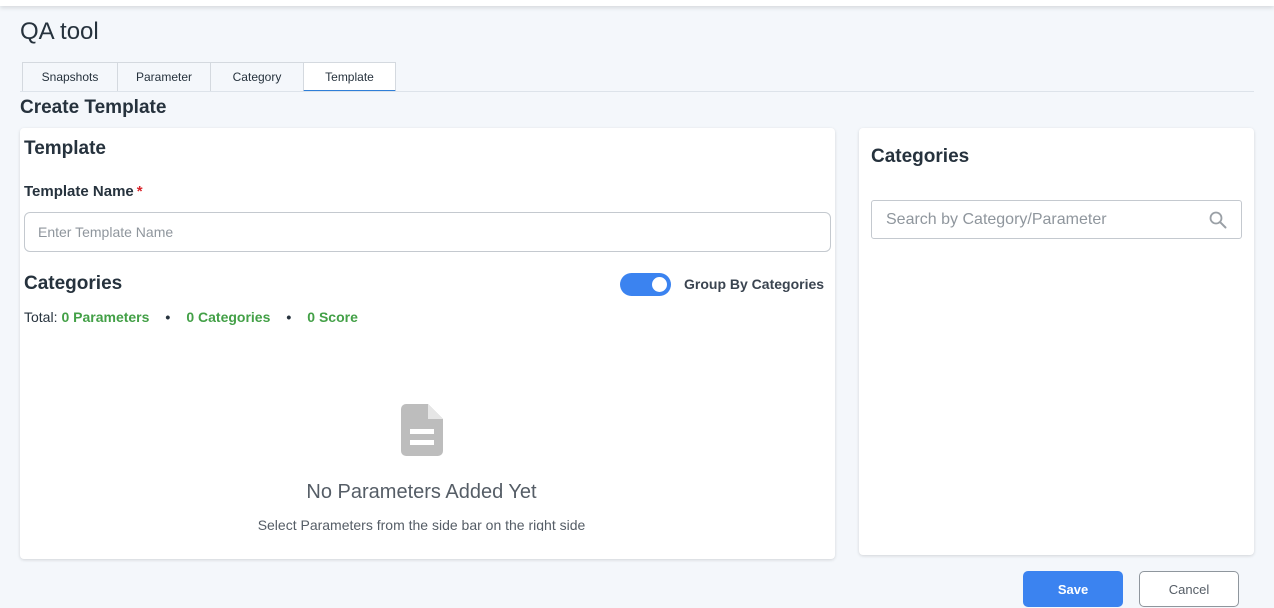  What do you see at coordinates (637, 91) in the screenshot?
I see `tab-divider` at bounding box center [637, 91].